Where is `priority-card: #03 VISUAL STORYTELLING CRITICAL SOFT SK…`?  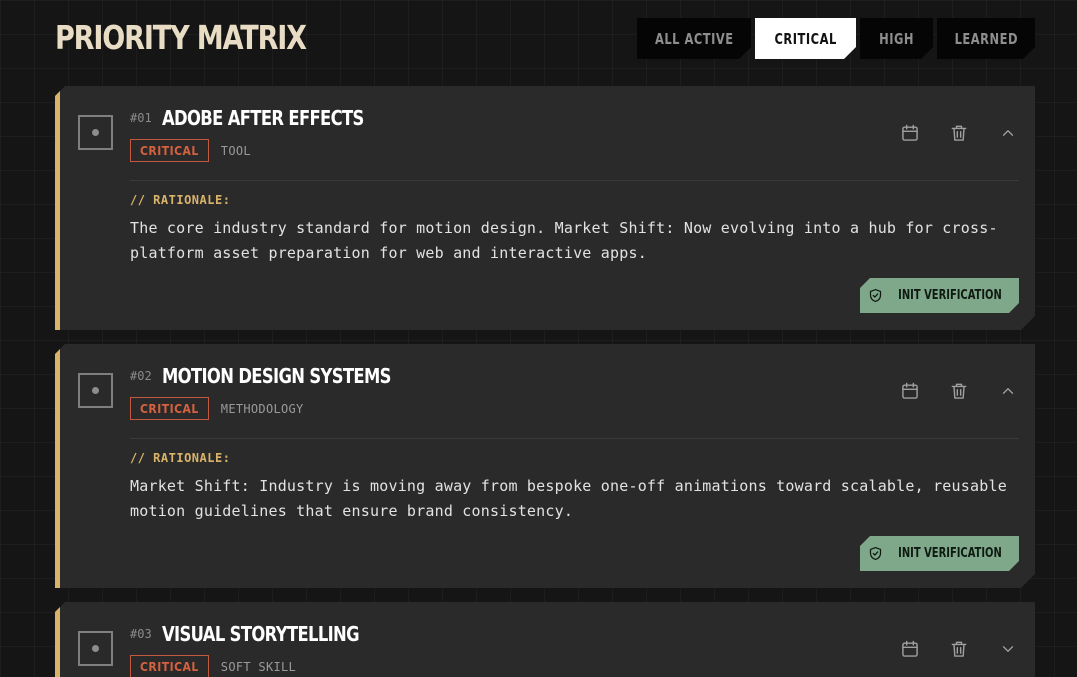
priority-card: #03 VISUAL STORYTELLING CRITICAL SOFT SK… is located at coordinates (545, 639).